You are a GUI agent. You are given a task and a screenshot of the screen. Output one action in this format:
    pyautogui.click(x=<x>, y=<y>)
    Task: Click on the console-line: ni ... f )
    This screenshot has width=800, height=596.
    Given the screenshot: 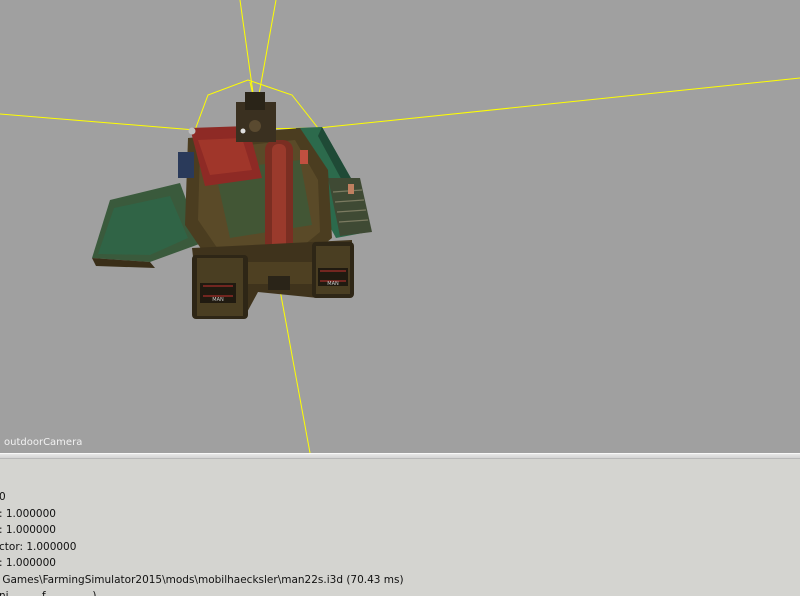 What is the action you would take?
    pyautogui.click(x=48, y=593)
    